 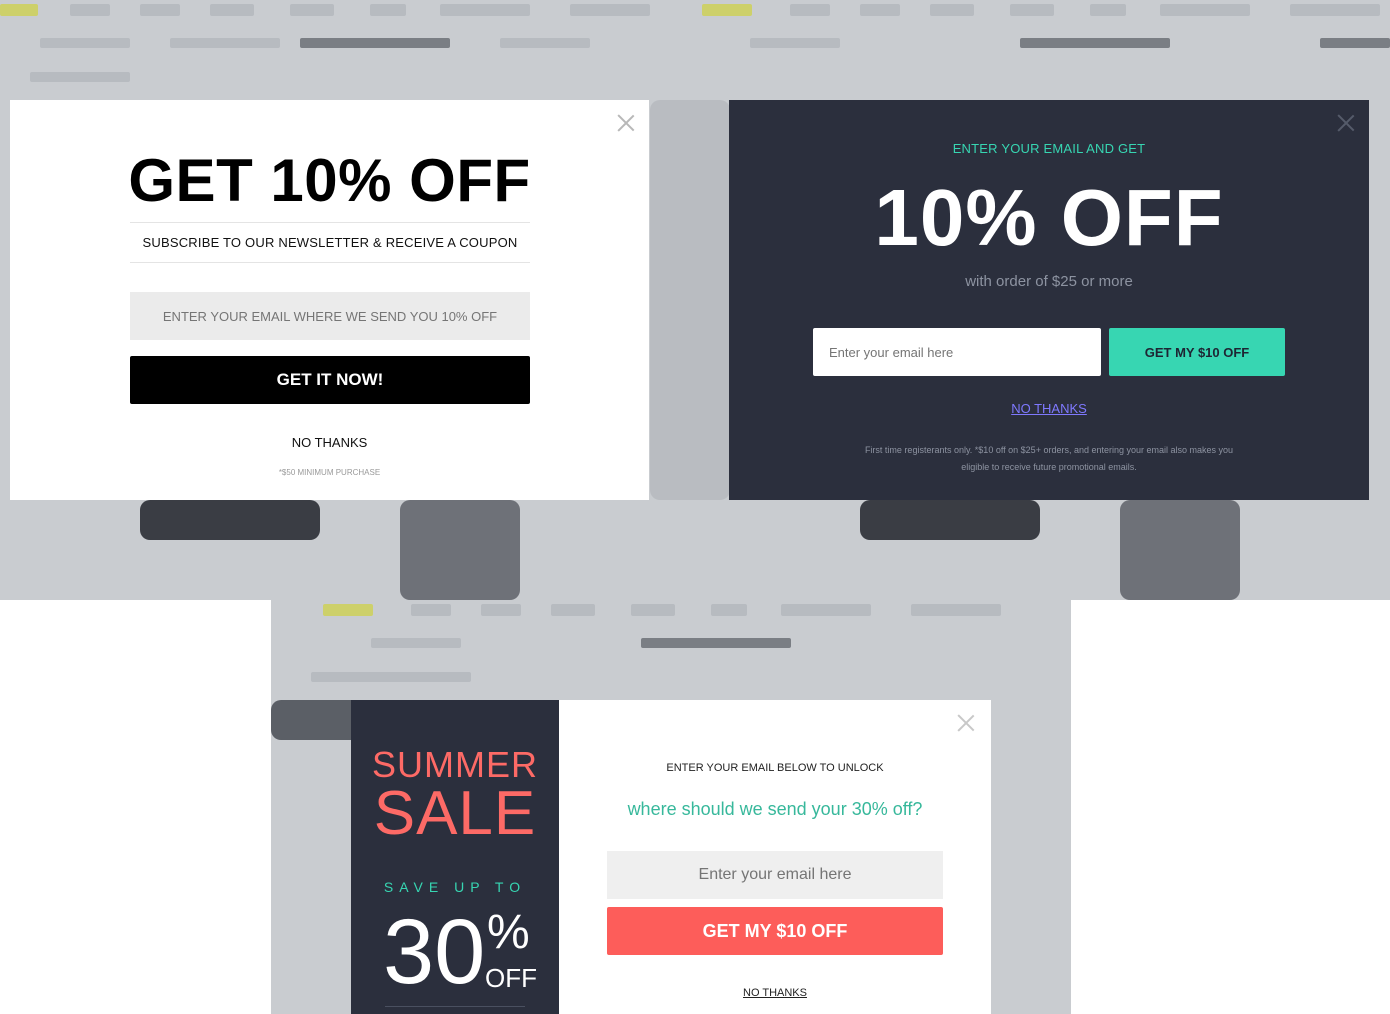 What do you see at coordinates (455, 857) in the screenshot?
I see `sale-side-panel: SUMMER SALE SAVE UP TO 30 % OFF` at bounding box center [455, 857].